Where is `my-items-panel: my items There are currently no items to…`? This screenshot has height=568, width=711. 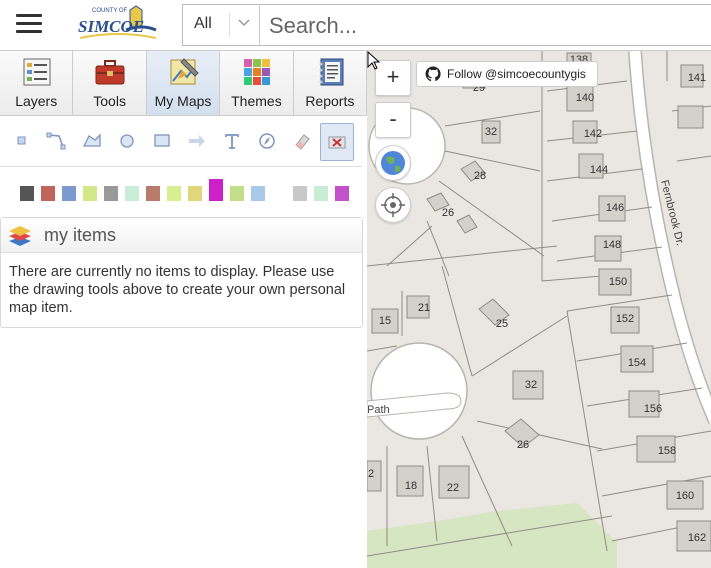 my-items-panel: my items There are currently no items to… is located at coordinates (181, 272).